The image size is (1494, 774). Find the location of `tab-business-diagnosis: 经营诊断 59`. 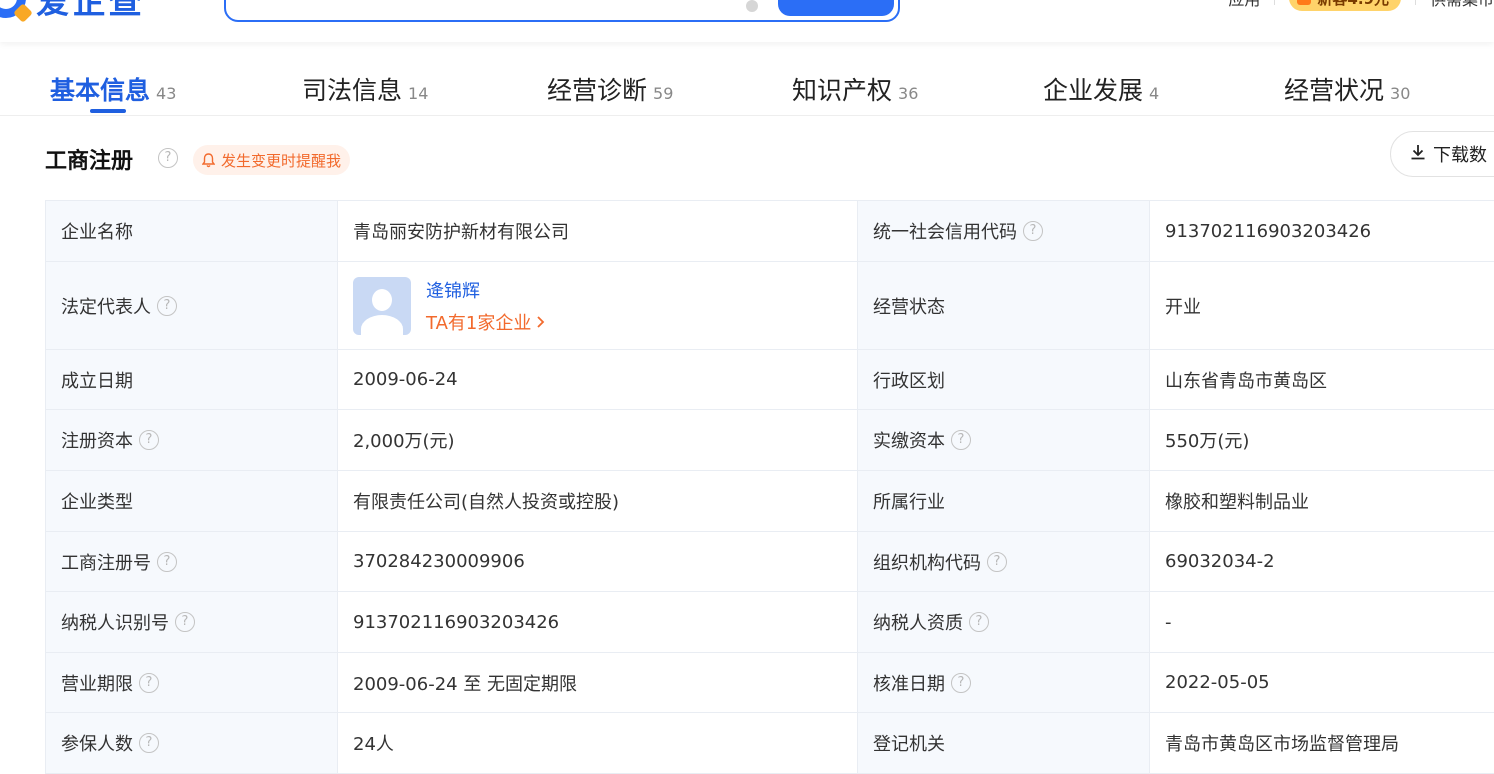

tab-business-diagnosis: 经营诊断 59 is located at coordinates (610, 89).